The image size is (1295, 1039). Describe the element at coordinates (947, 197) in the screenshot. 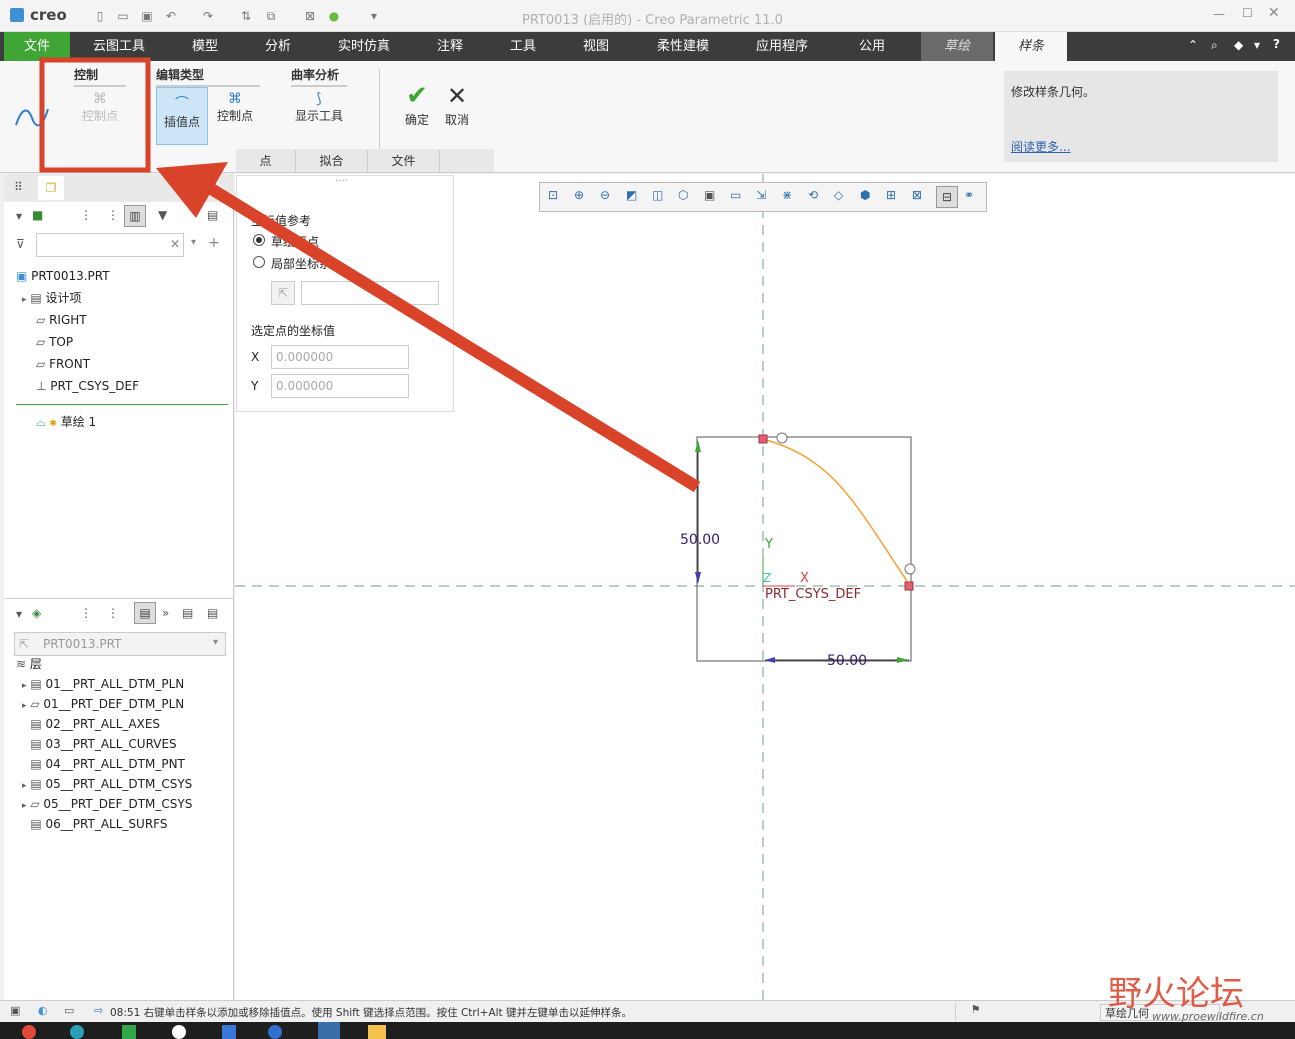

I see `grid-display-icon: ⊟` at that location.